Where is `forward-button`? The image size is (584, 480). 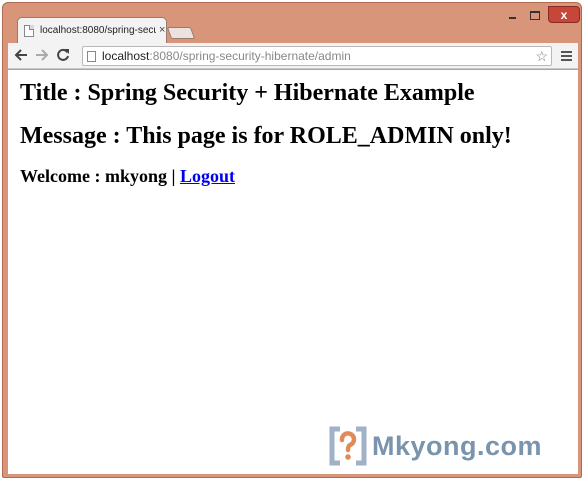 forward-button is located at coordinates (42, 55).